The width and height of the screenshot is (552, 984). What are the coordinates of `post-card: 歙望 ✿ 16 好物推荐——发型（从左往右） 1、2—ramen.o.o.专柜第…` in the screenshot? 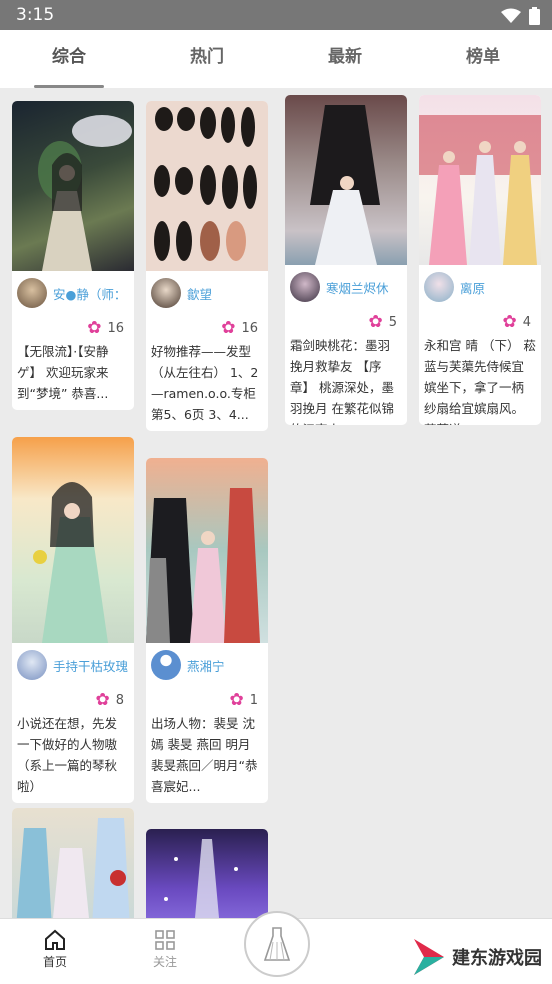 It's located at (207, 266).